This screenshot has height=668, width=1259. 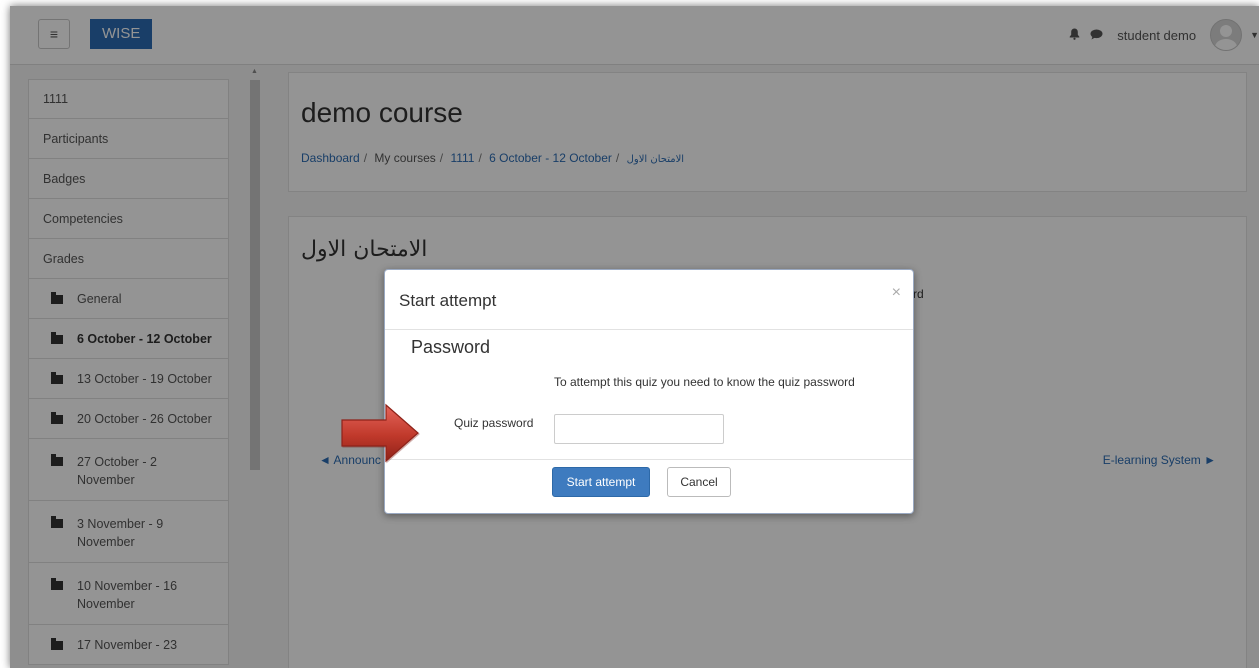 What do you see at coordinates (699, 482) in the screenshot?
I see `cancel-button: Cancel` at bounding box center [699, 482].